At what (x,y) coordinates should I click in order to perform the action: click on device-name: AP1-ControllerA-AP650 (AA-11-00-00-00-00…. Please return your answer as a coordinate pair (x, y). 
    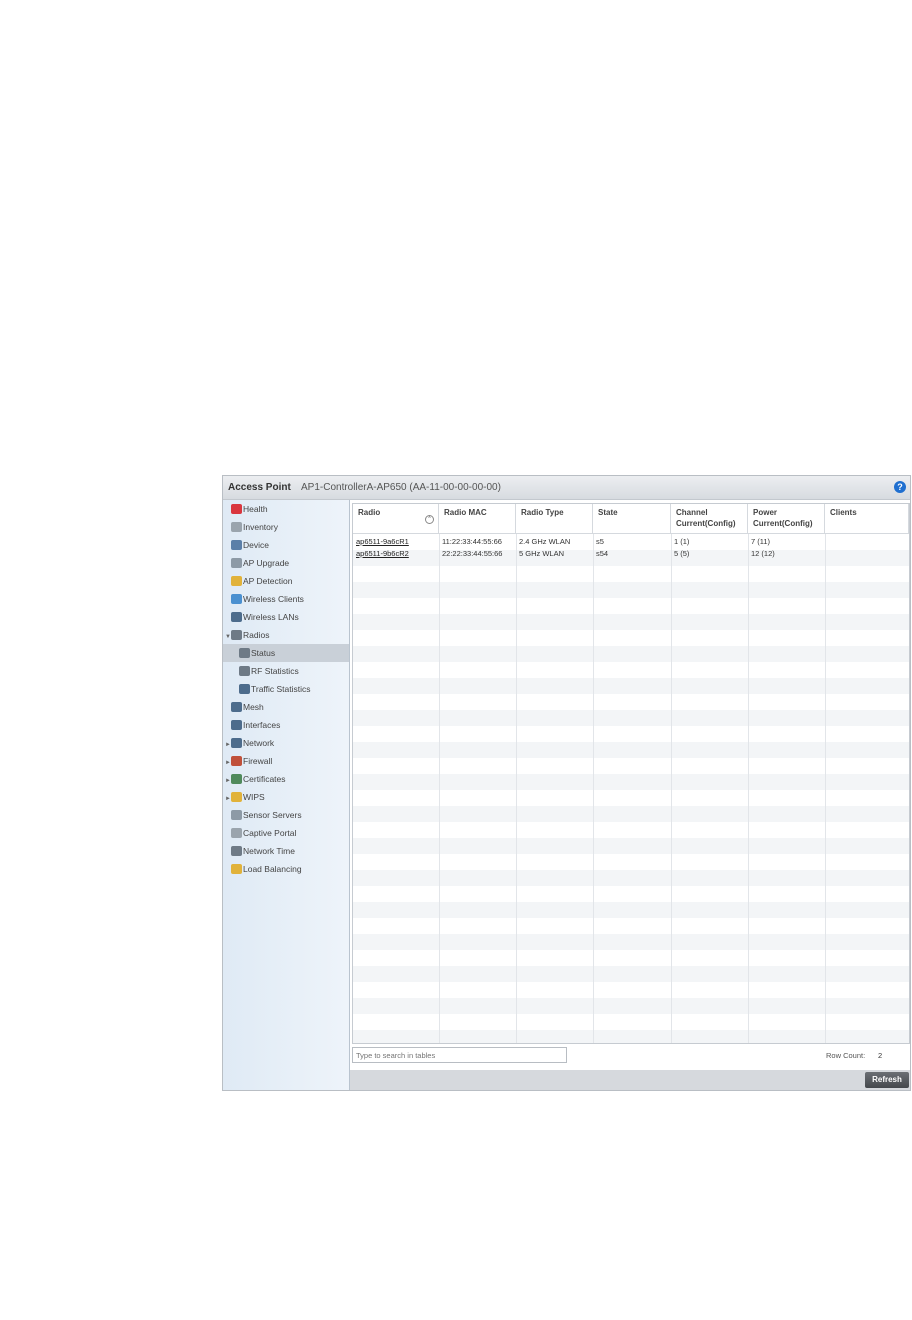
    Looking at the image, I should click on (401, 487).